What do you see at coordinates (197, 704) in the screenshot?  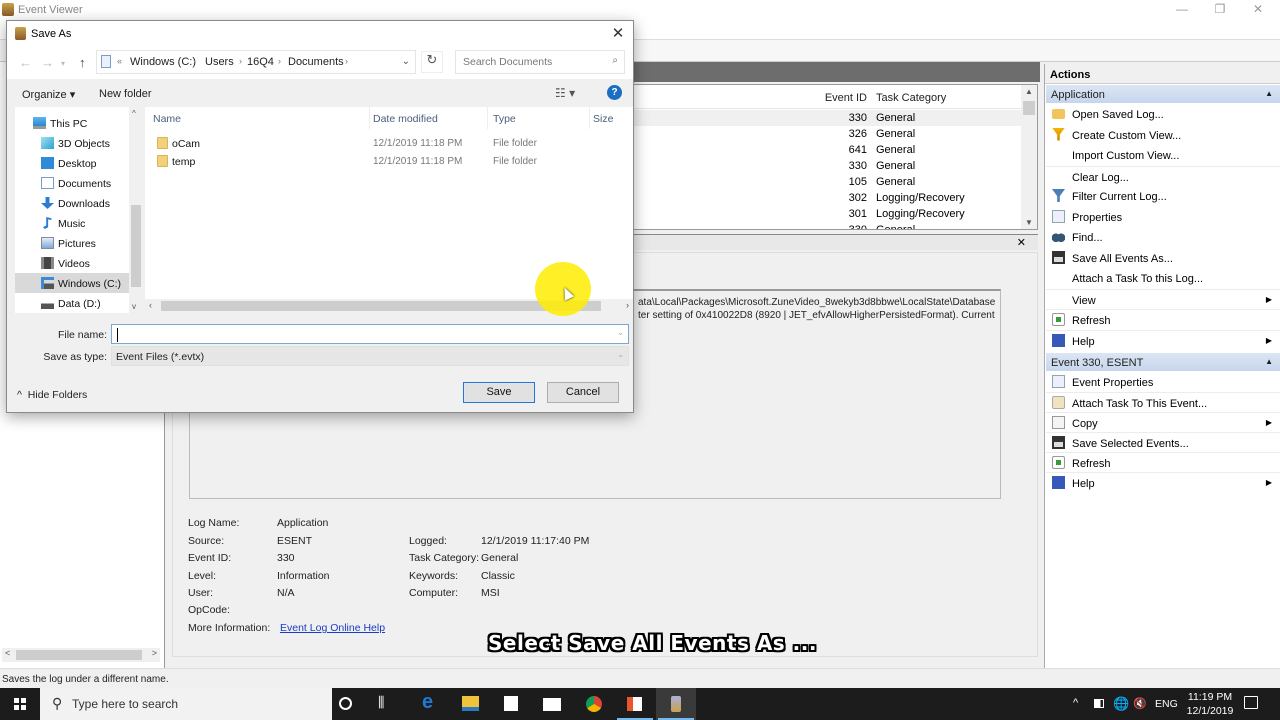 I see `taskbar-search-input` at bounding box center [197, 704].